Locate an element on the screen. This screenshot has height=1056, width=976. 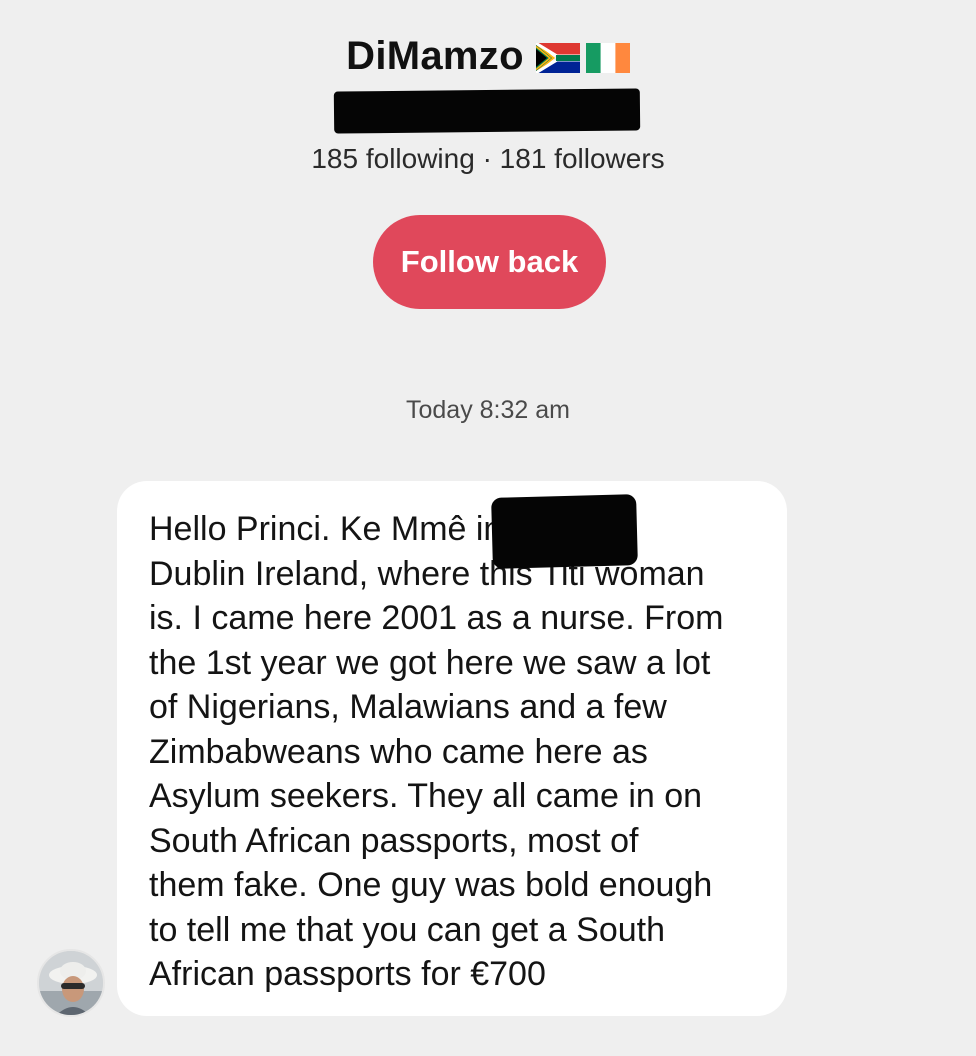
avatar-image is located at coordinates (71, 983).